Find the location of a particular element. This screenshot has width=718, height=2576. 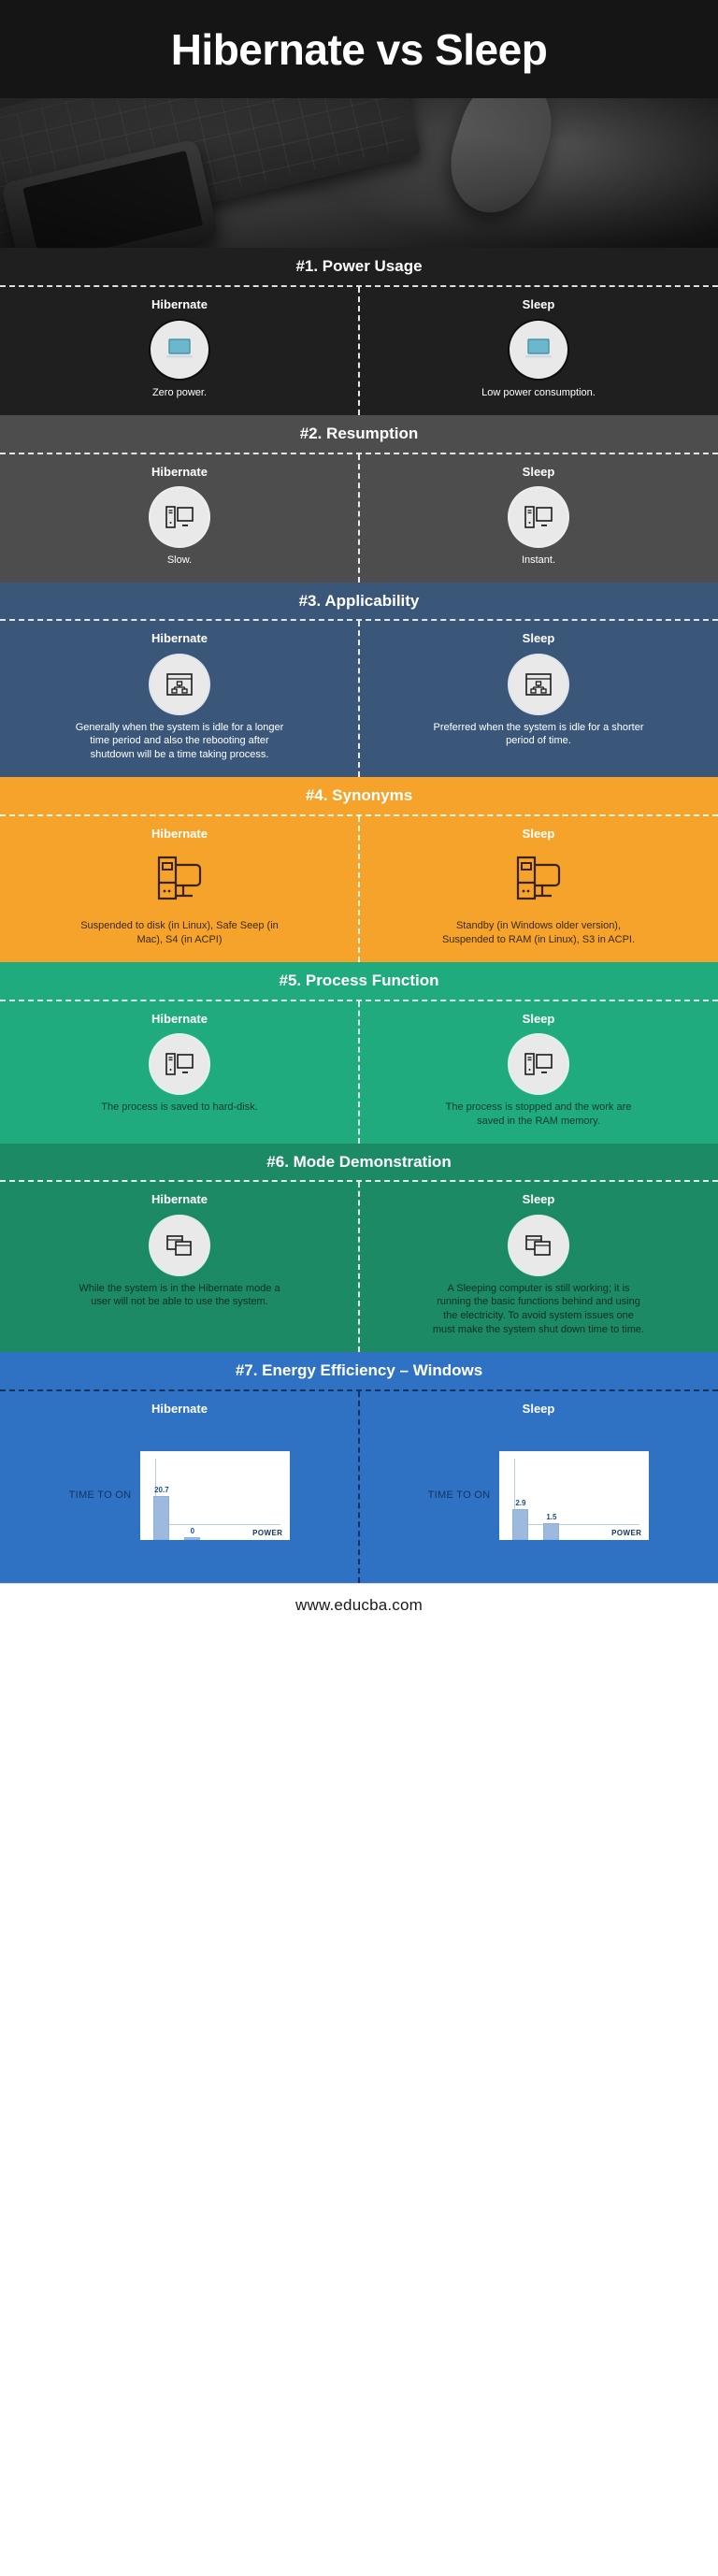

chart-plot-area: 2.9 1.5 POWER is located at coordinates (574, 1495).